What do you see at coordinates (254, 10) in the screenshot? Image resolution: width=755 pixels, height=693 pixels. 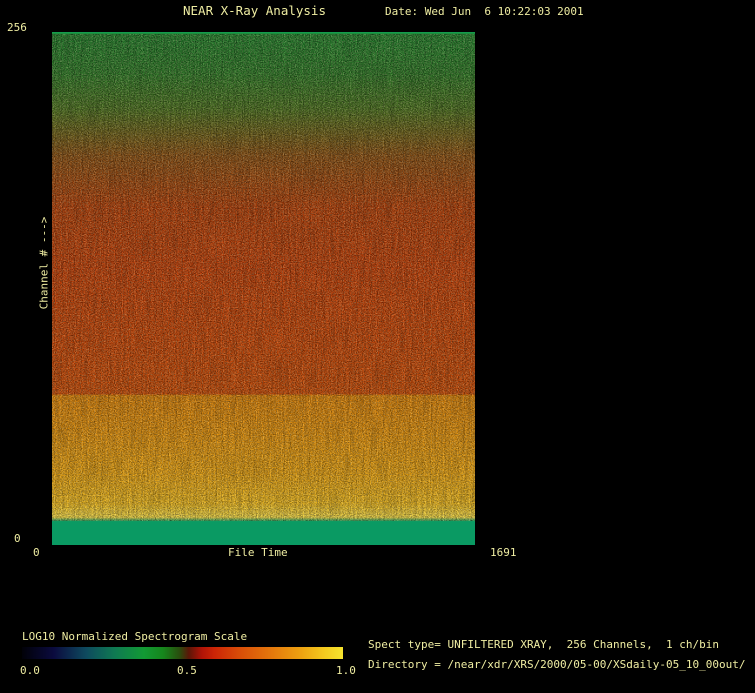 I see `page-title: NEAR X-Ray Analysis` at bounding box center [254, 10].